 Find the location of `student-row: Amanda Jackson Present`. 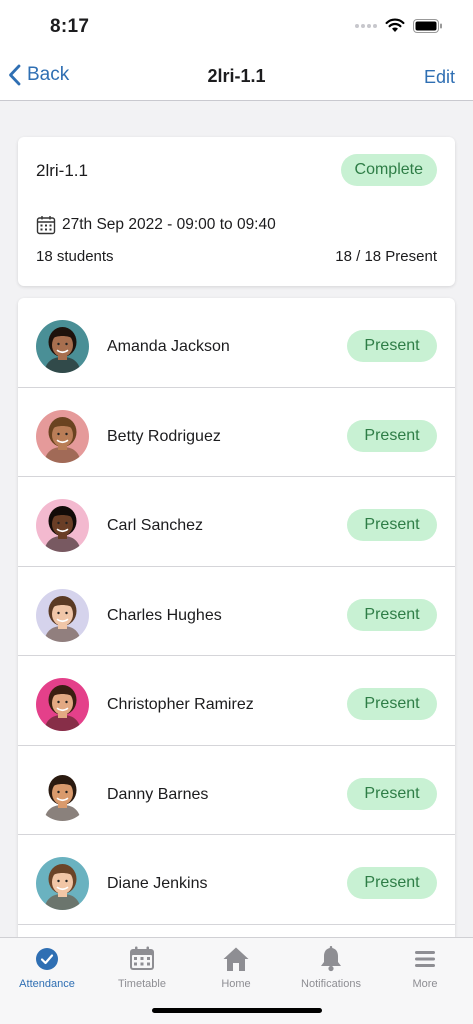

student-row: Amanda Jackson Present is located at coordinates (236, 343).